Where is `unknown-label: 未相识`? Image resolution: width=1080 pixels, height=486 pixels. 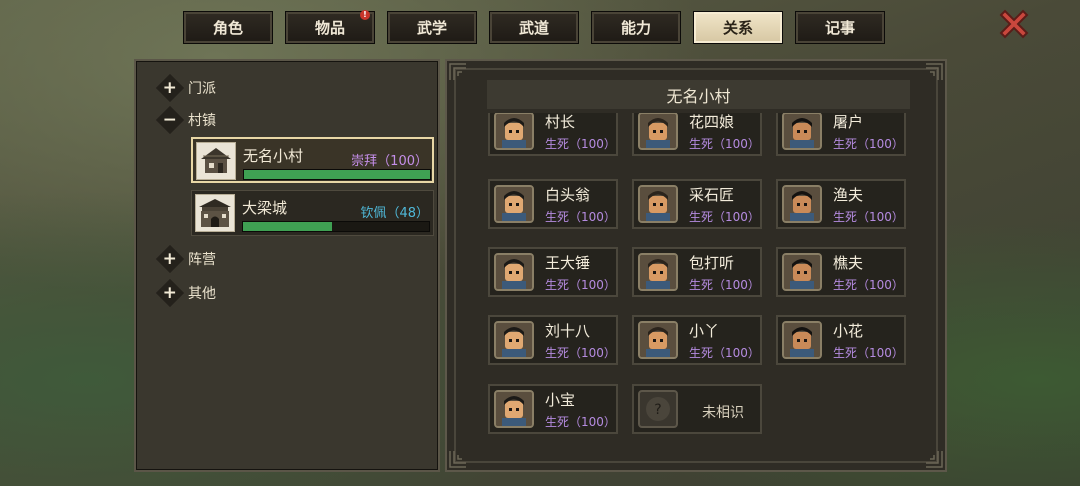
unknown-label: 未相识 is located at coordinates (723, 413).